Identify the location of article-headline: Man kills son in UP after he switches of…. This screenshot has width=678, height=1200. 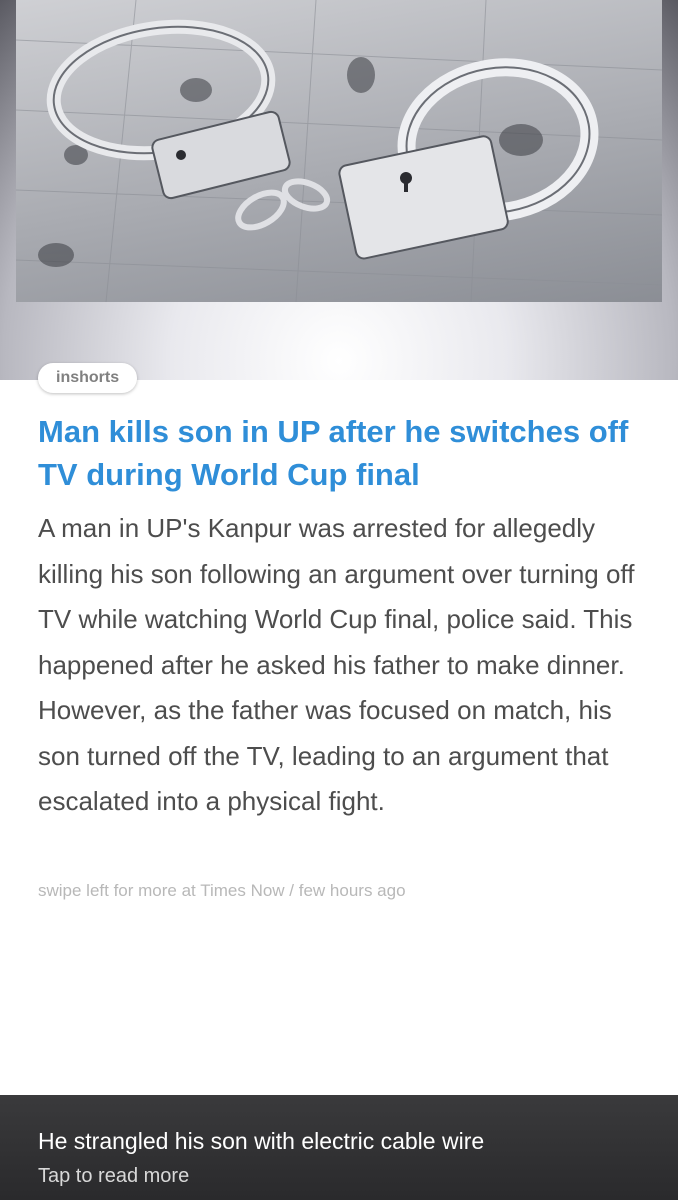
(338, 453).